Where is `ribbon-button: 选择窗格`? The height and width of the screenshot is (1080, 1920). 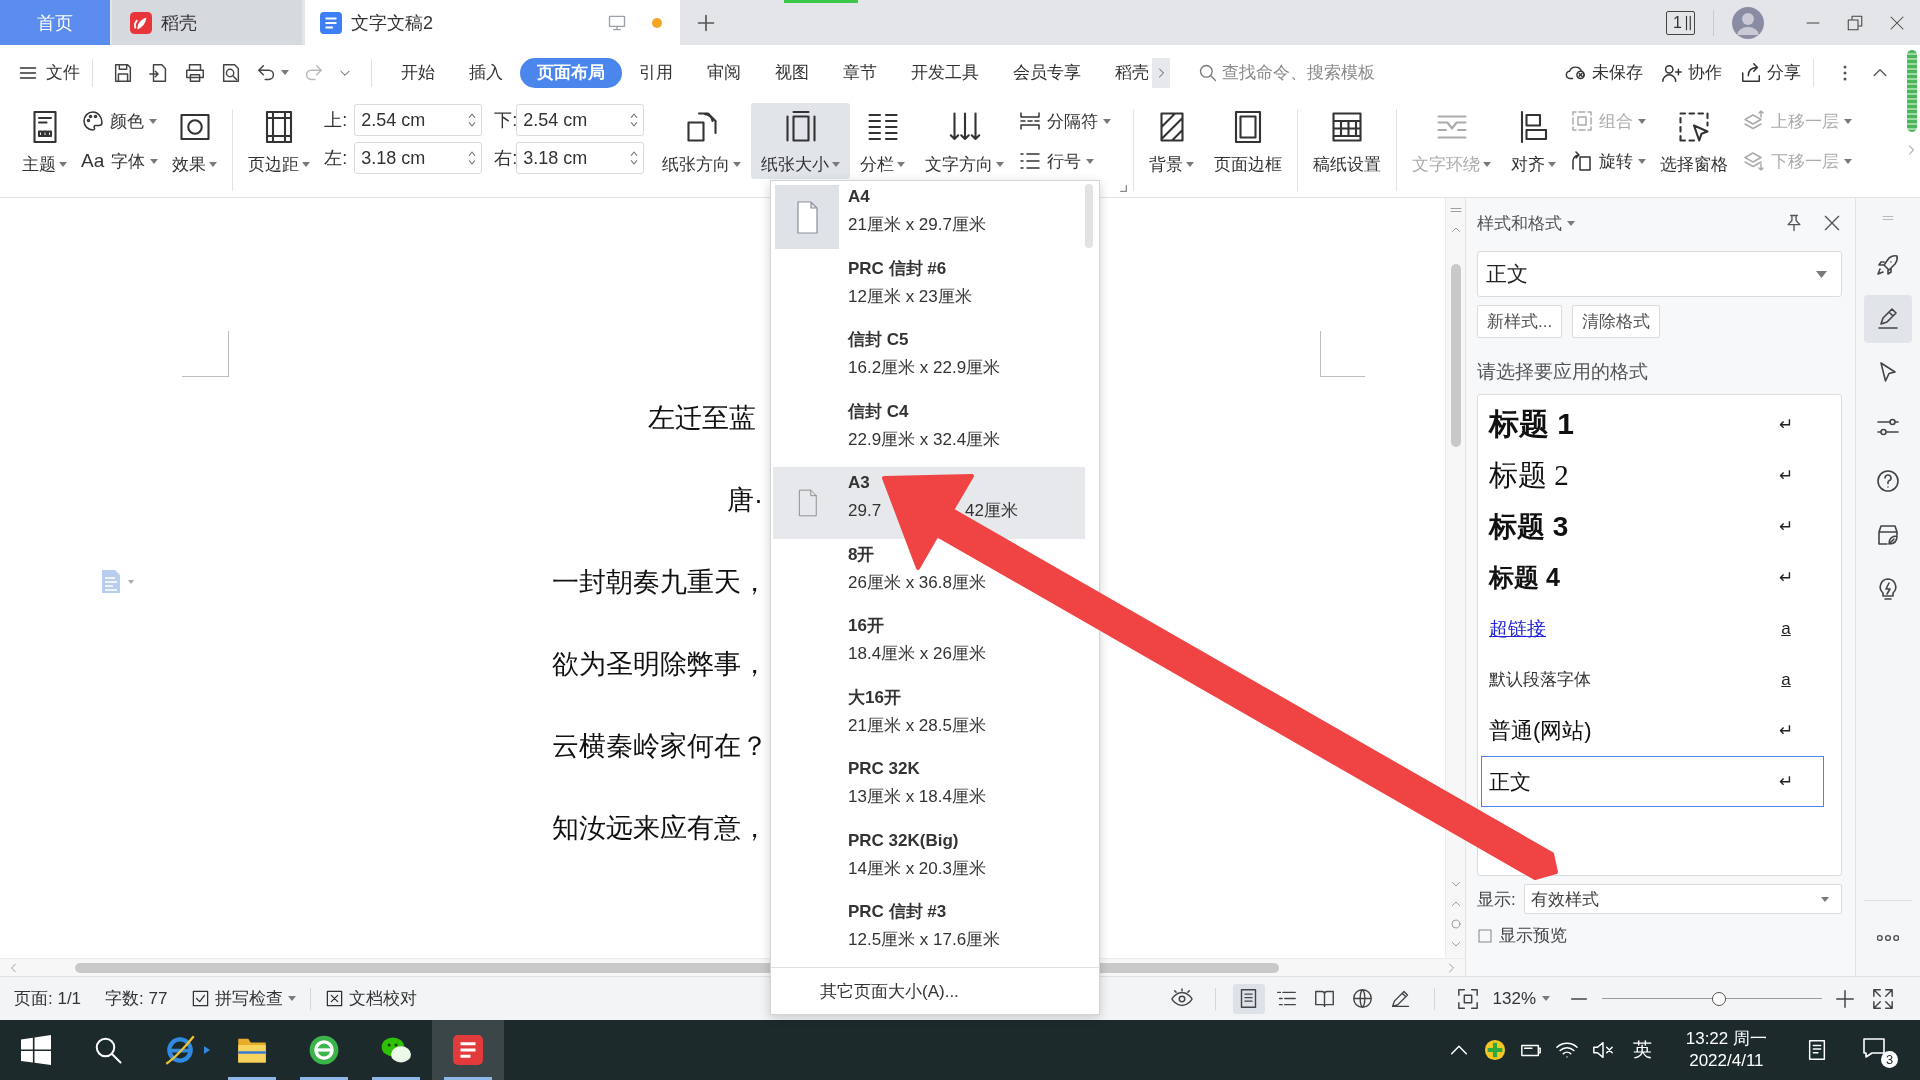
ribbon-button: 选择窗格 is located at coordinates (1694, 141).